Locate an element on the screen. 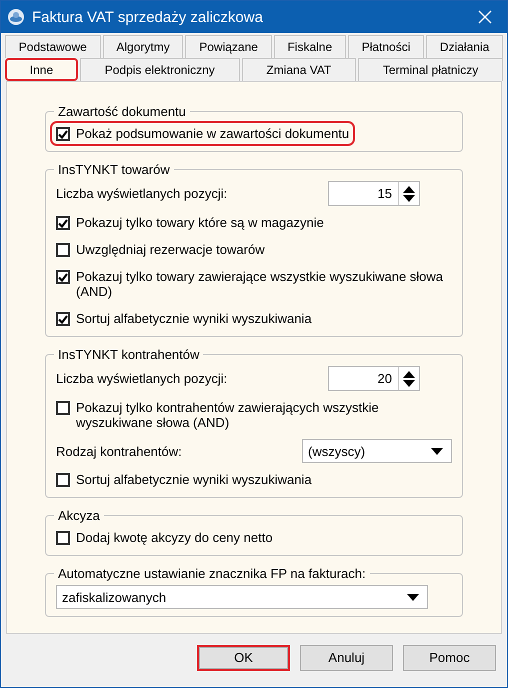  tab: Algorytmy is located at coordinates (143, 46).